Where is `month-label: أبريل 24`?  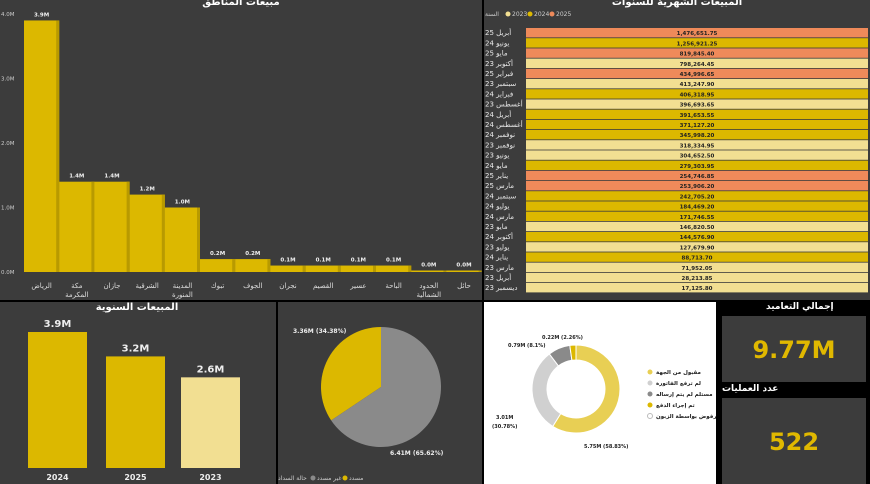 month-label: أبريل 24 is located at coordinates (498, 114).